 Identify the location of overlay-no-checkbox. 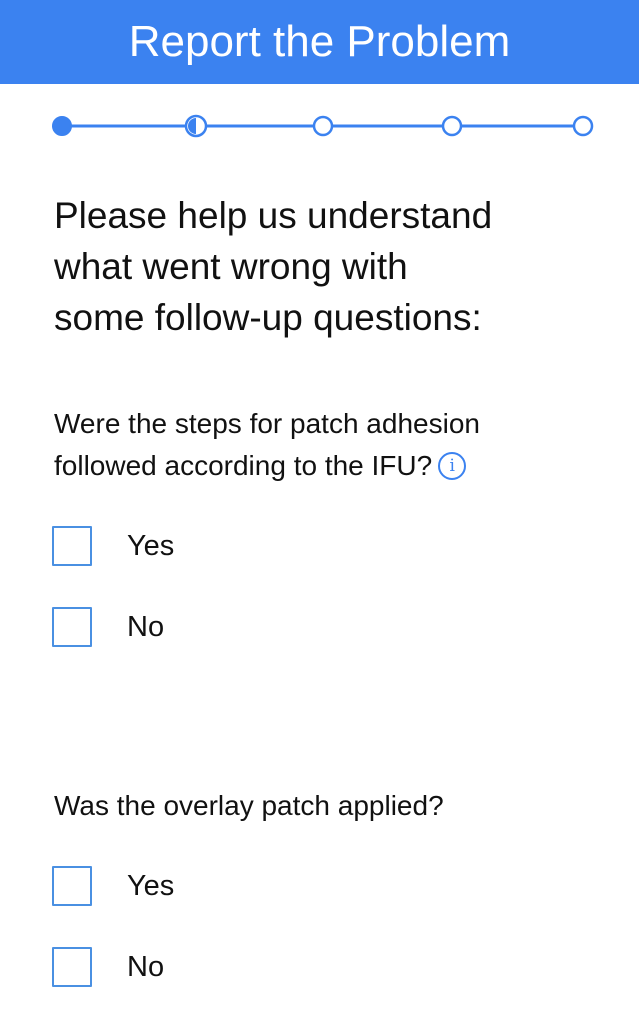
(72, 967).